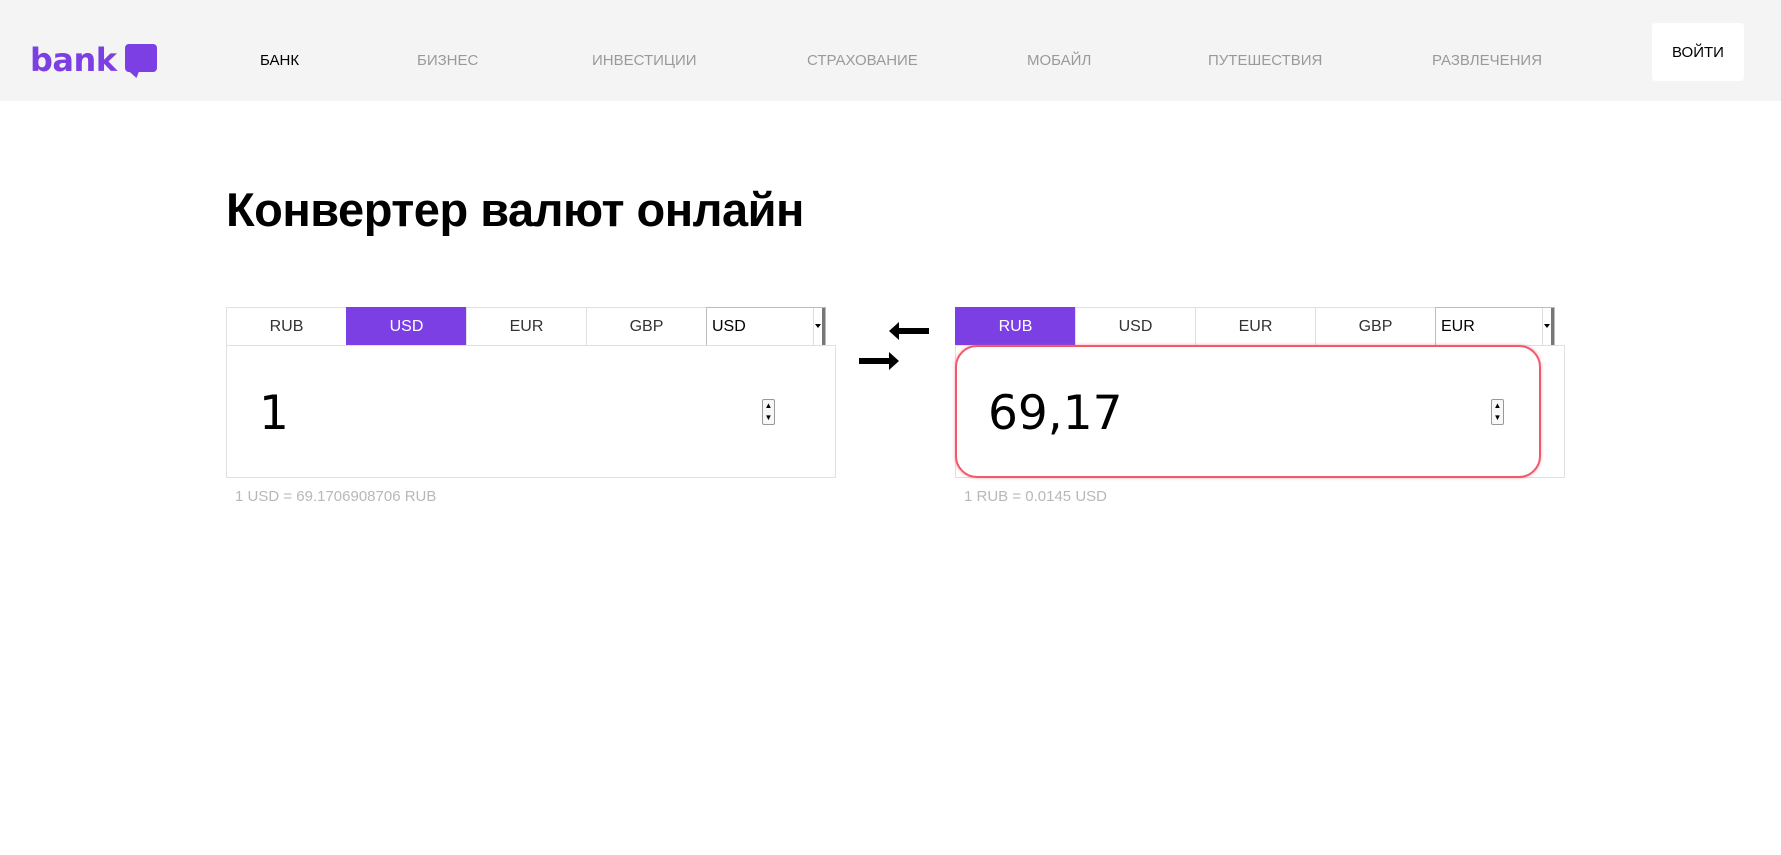 The width and height of the screenshot is (1781, 855). What do you see at coordinates (1015, 326) in the screenshot?
I see `to-tab-rub: RUB` at bounding box center [1015, 326].